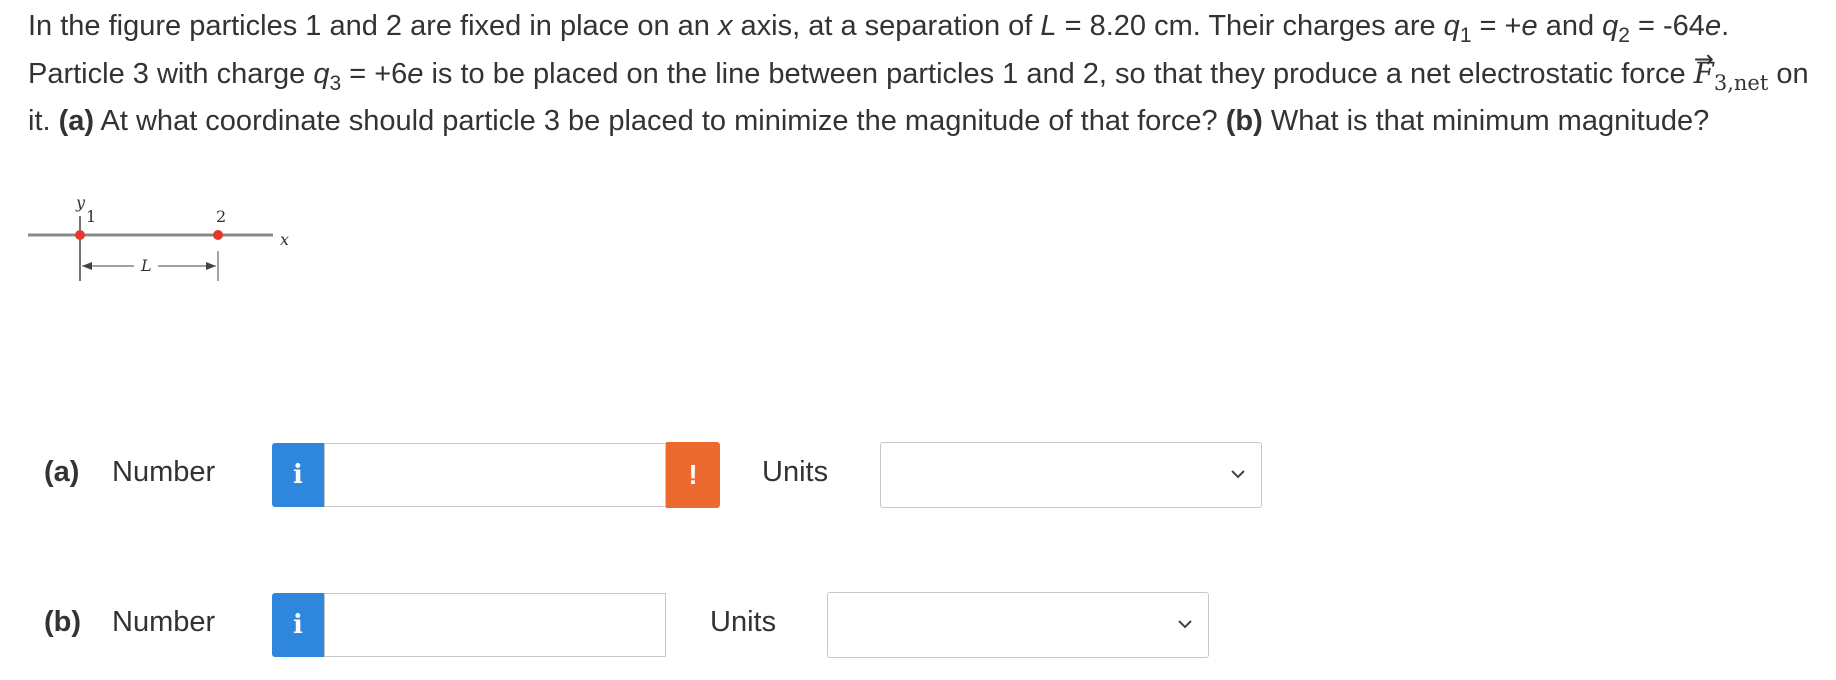 Image resolution: width=1836 pixels, height=680 pixels. What do you see at coordinates (495, 475) in the screenshot?
I see `number-input-a` at bounding box center [495, 475].